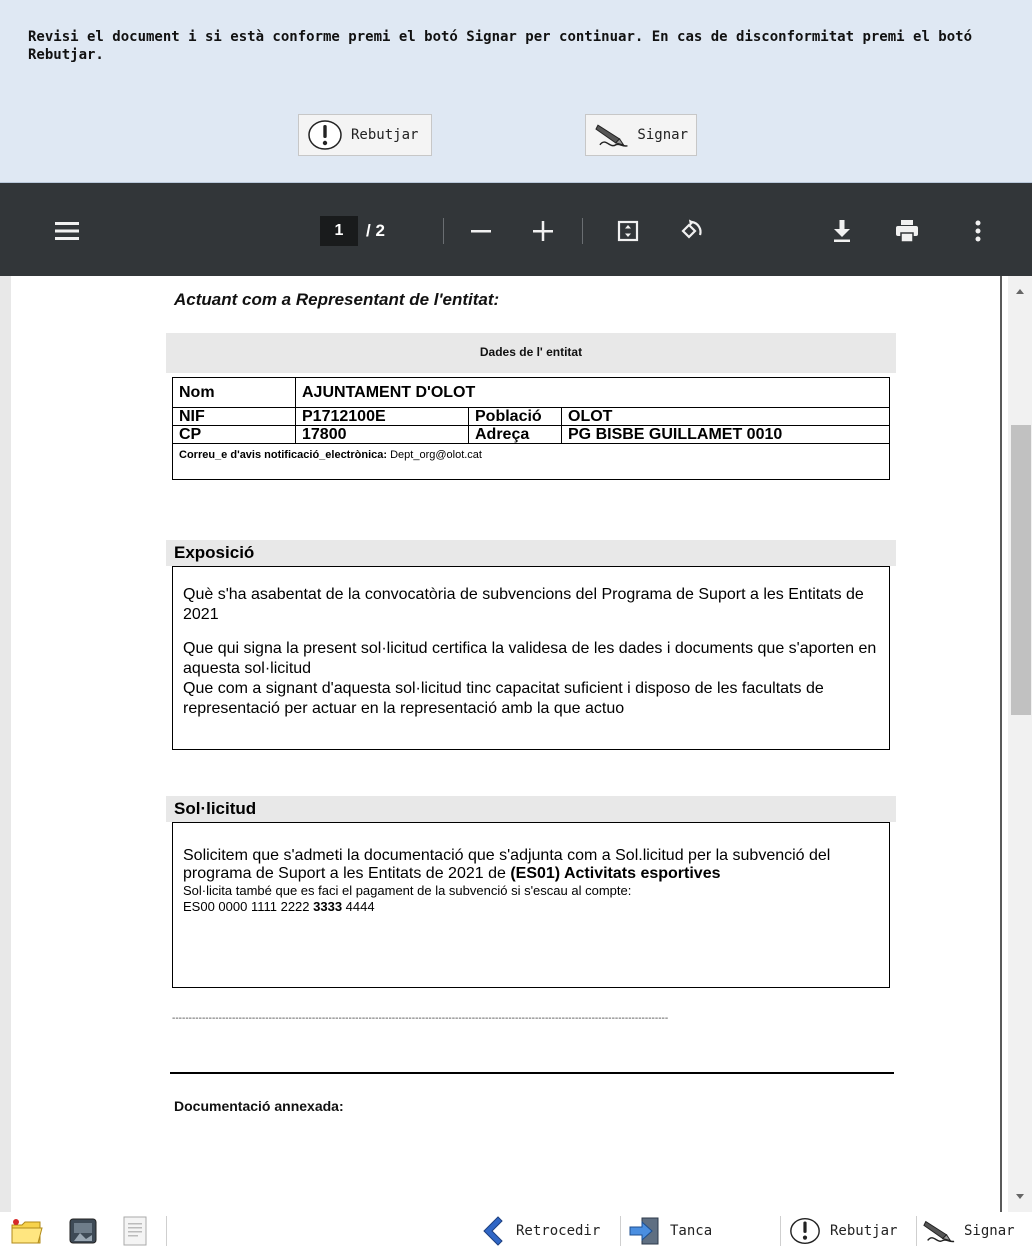 The width and height of the screenshot is (1032, 1250). Describe the element at coordinates (531, 553) in the screenshot. I see `exposicio-title: Exposició` at that location.